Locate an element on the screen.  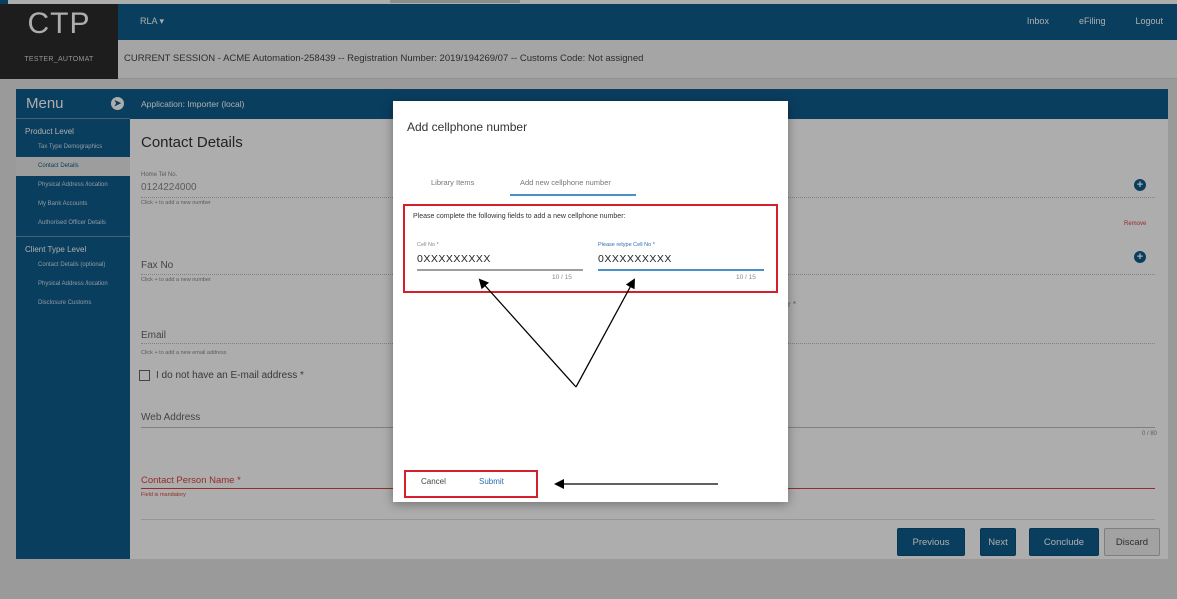
annotation-arrow-cell-no is located at coordinates (527, 333).